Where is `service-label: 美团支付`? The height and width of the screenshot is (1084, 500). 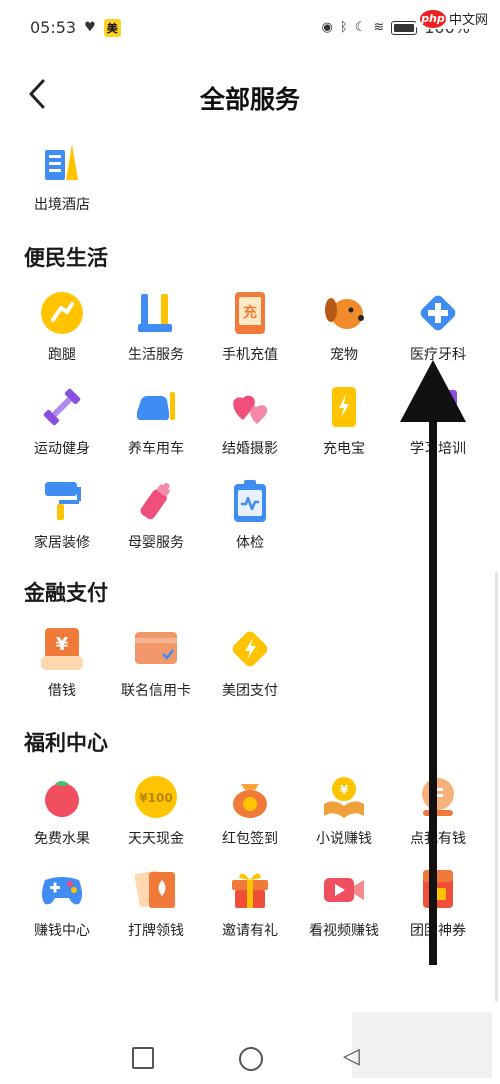
service-label: 美团支付 is located at coordinates (250, 691).